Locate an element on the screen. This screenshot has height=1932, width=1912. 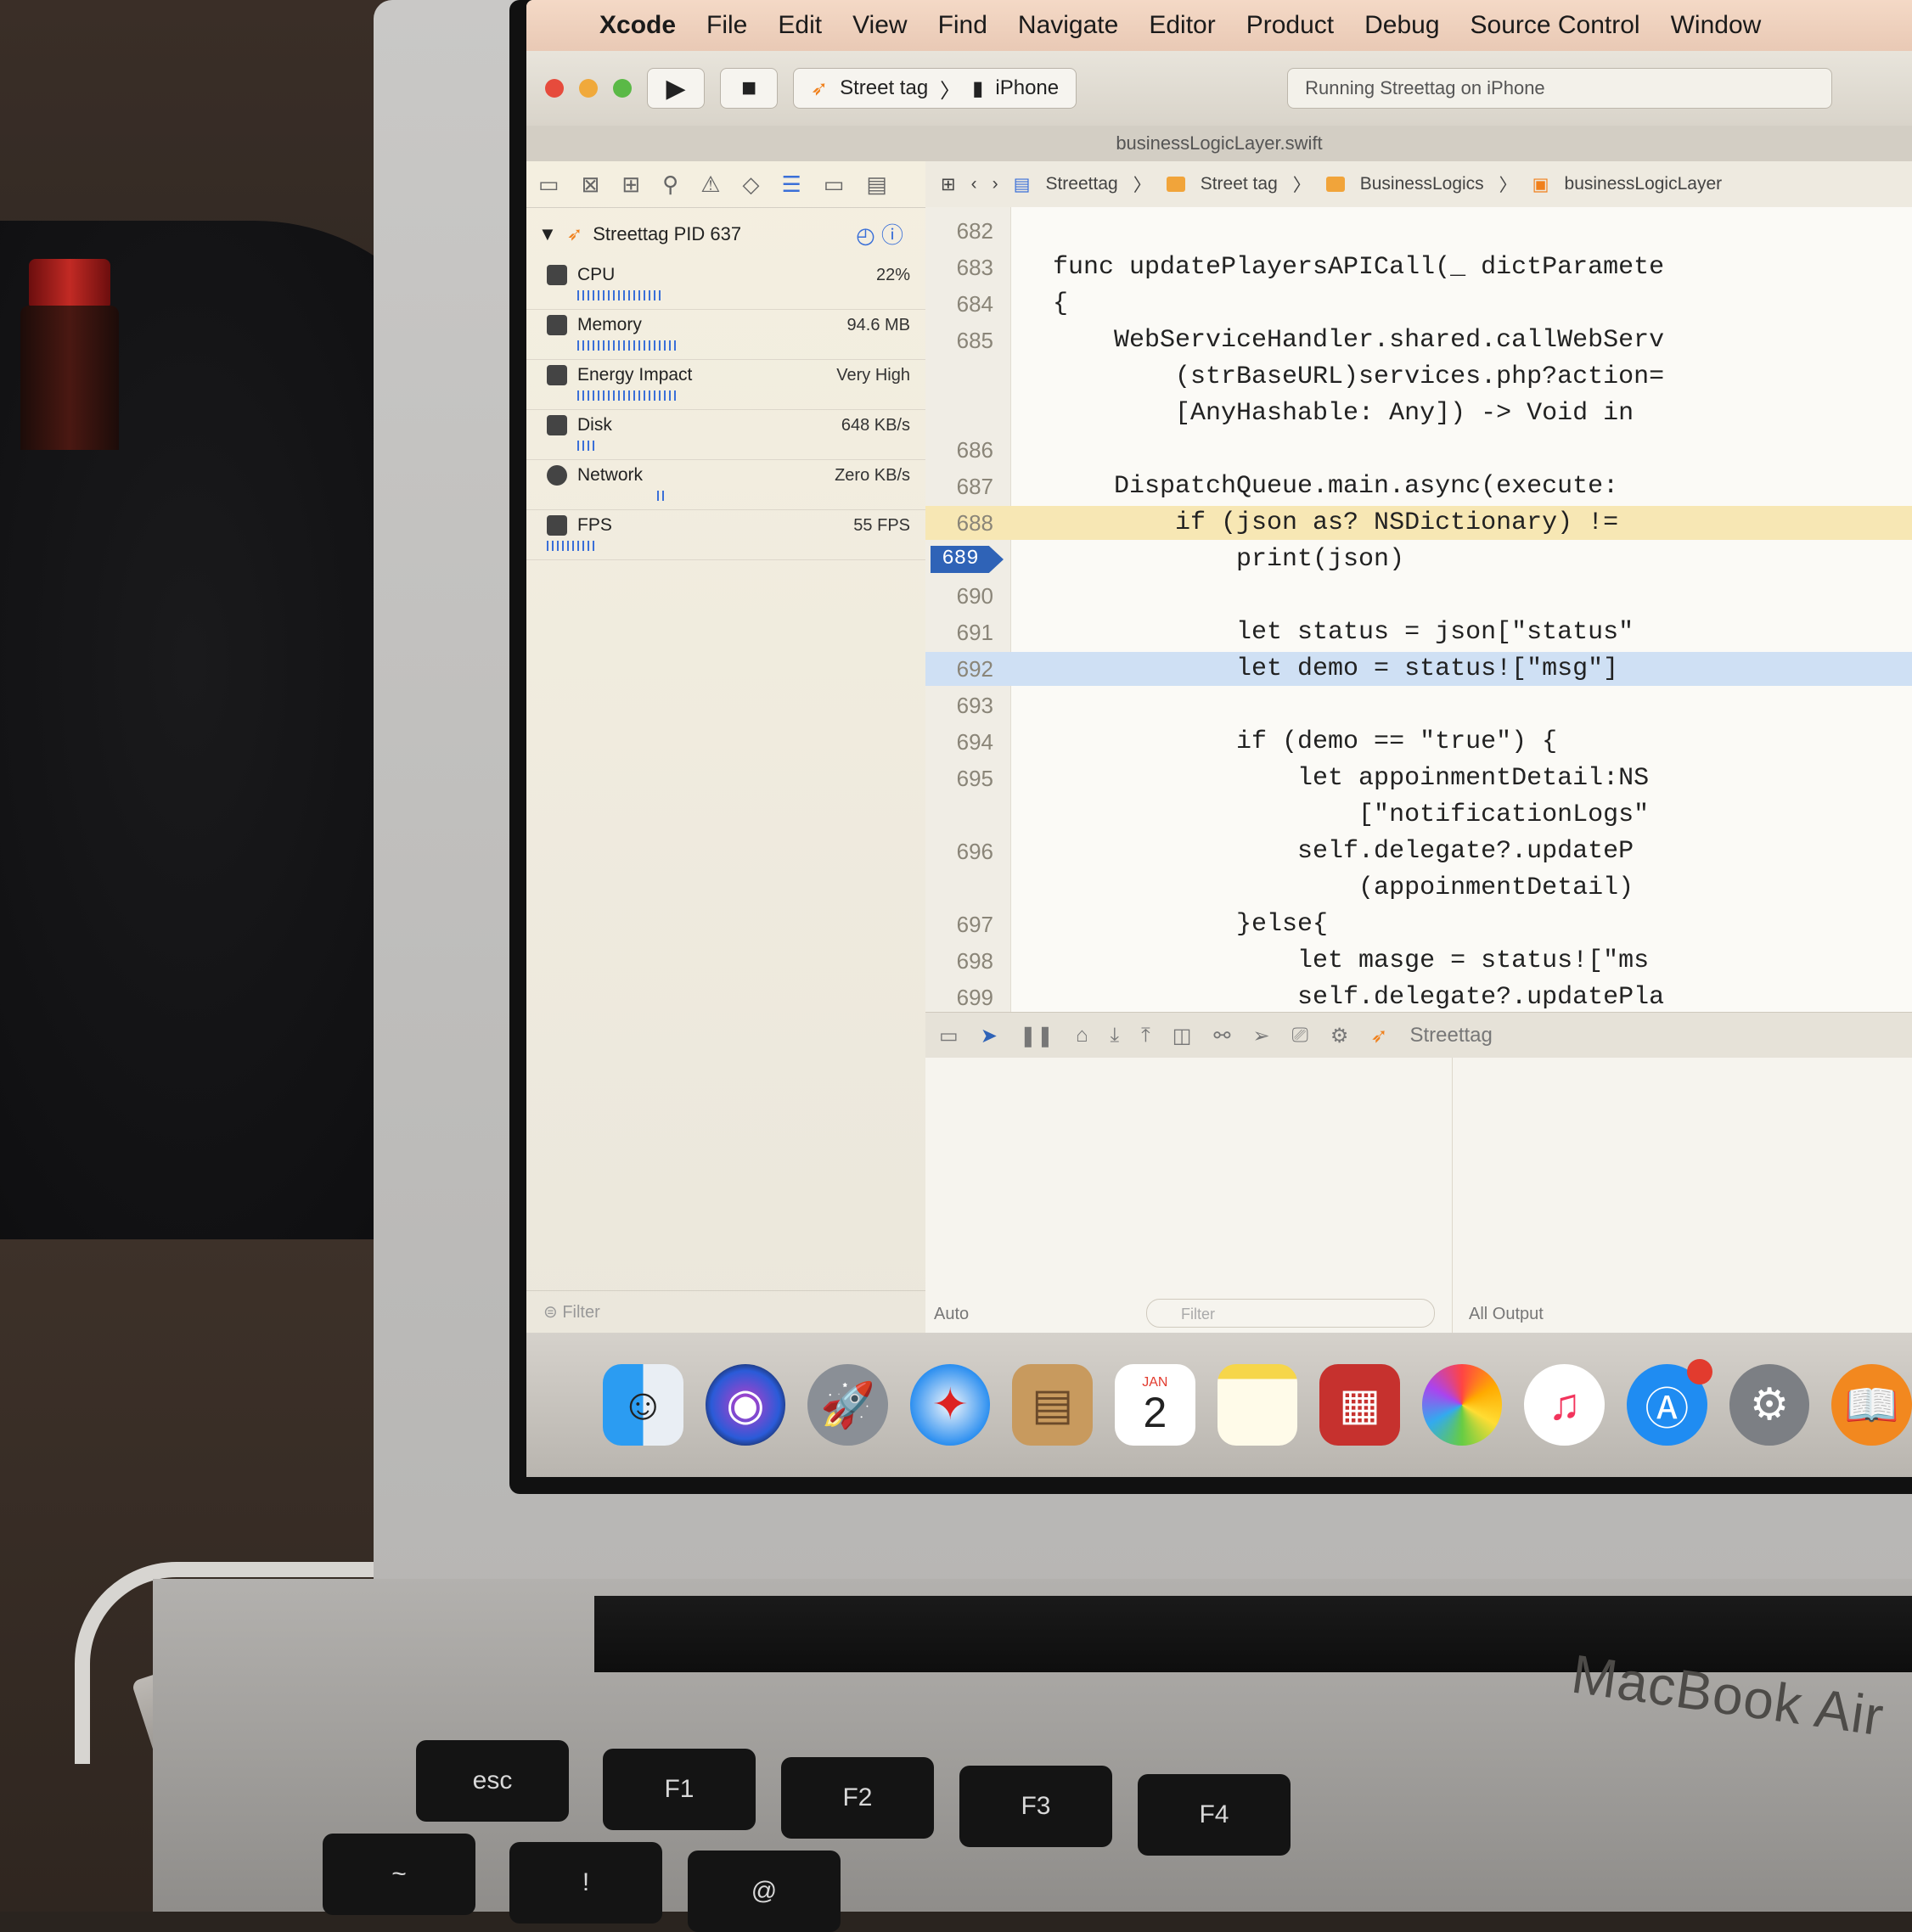
menu-source-control: Source Control is located at coordinates (1556, 25).